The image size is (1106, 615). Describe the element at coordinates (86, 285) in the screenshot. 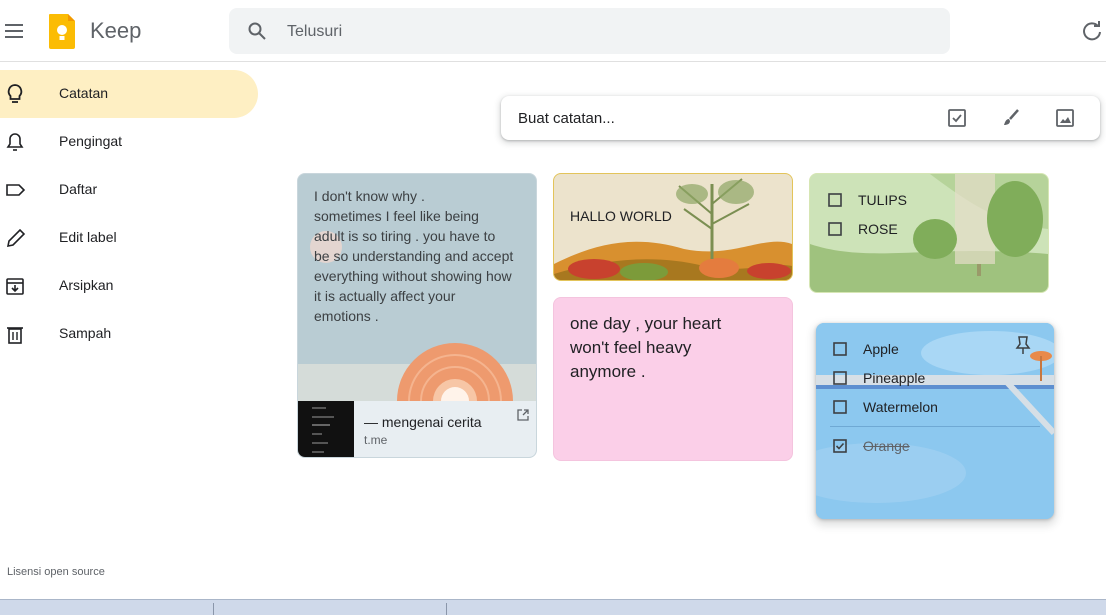

I see `sidebar-item-label: Arsipkan` at that location.